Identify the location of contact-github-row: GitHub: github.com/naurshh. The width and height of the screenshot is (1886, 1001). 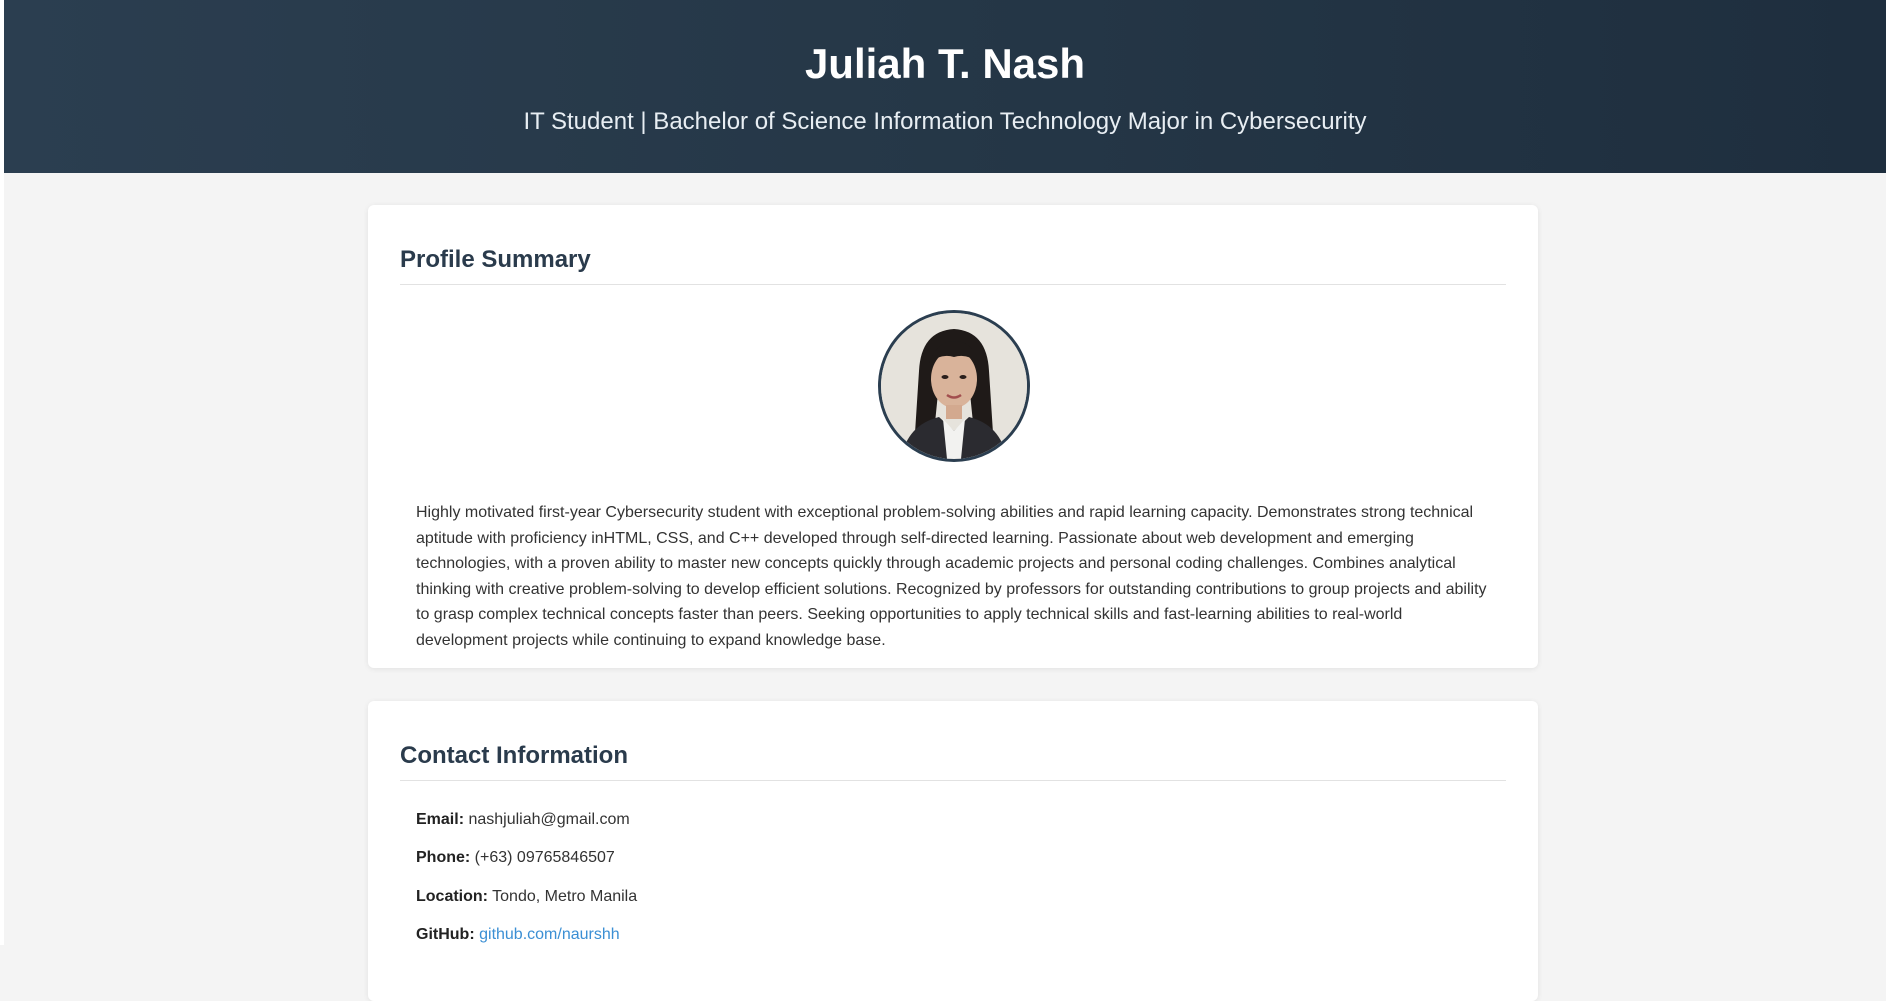
(518, 935).